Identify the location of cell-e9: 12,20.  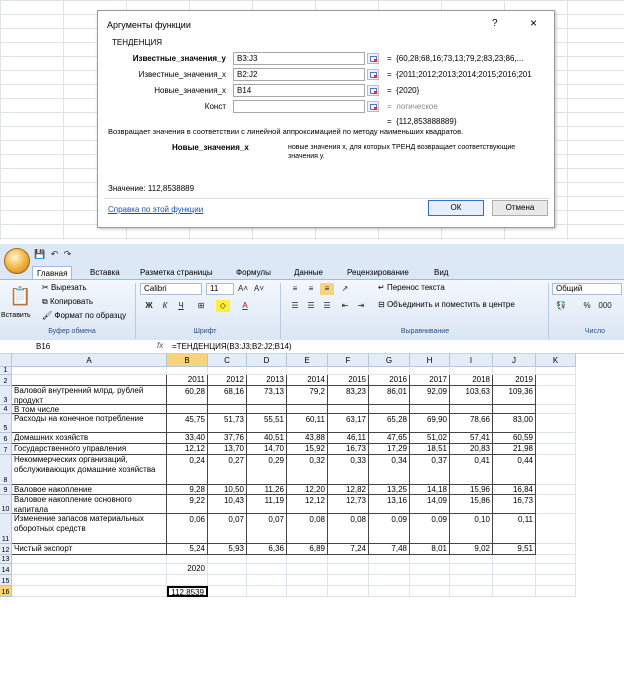
(307, 490).